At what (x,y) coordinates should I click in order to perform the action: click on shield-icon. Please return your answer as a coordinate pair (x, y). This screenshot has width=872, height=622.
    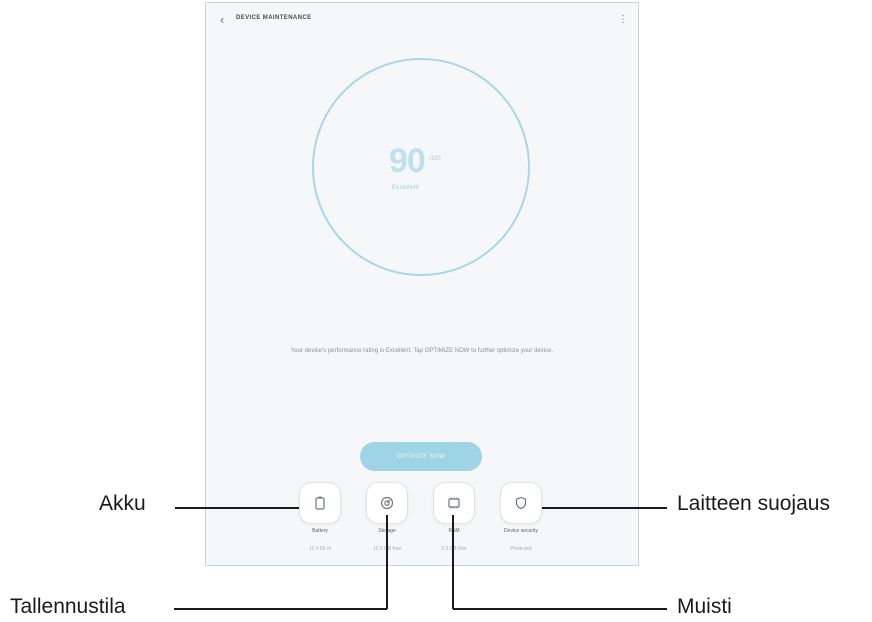
    Looking at the image, I should click on (521, 503).